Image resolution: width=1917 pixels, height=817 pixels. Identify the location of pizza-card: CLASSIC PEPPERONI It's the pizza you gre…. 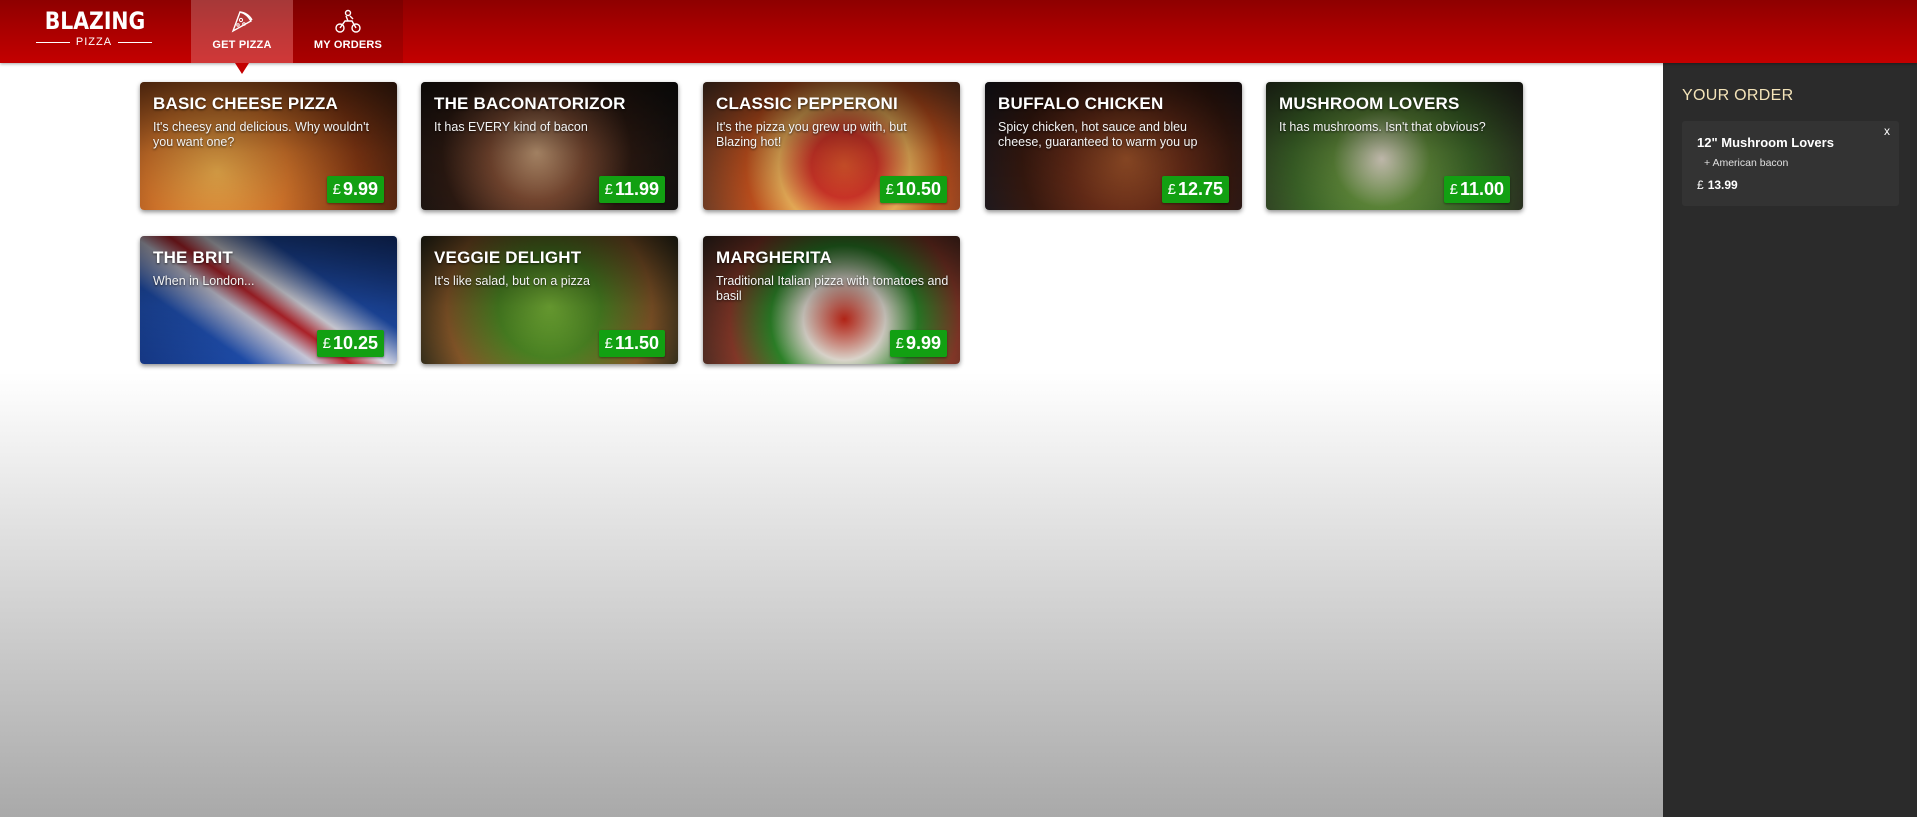
(831, 146).